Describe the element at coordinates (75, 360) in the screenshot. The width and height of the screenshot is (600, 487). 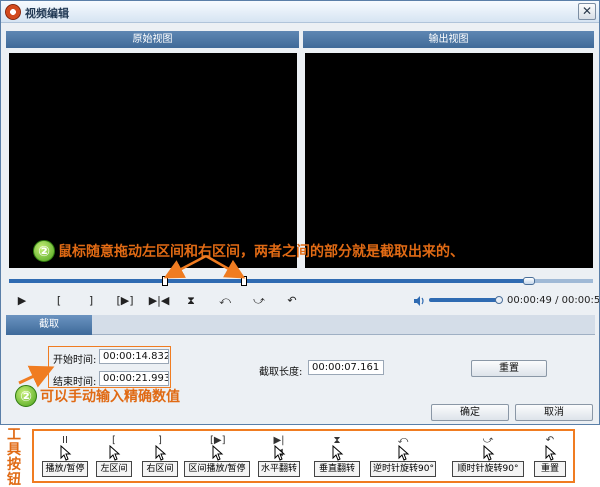
I see `start-time-label: 开始时间:` at that location.